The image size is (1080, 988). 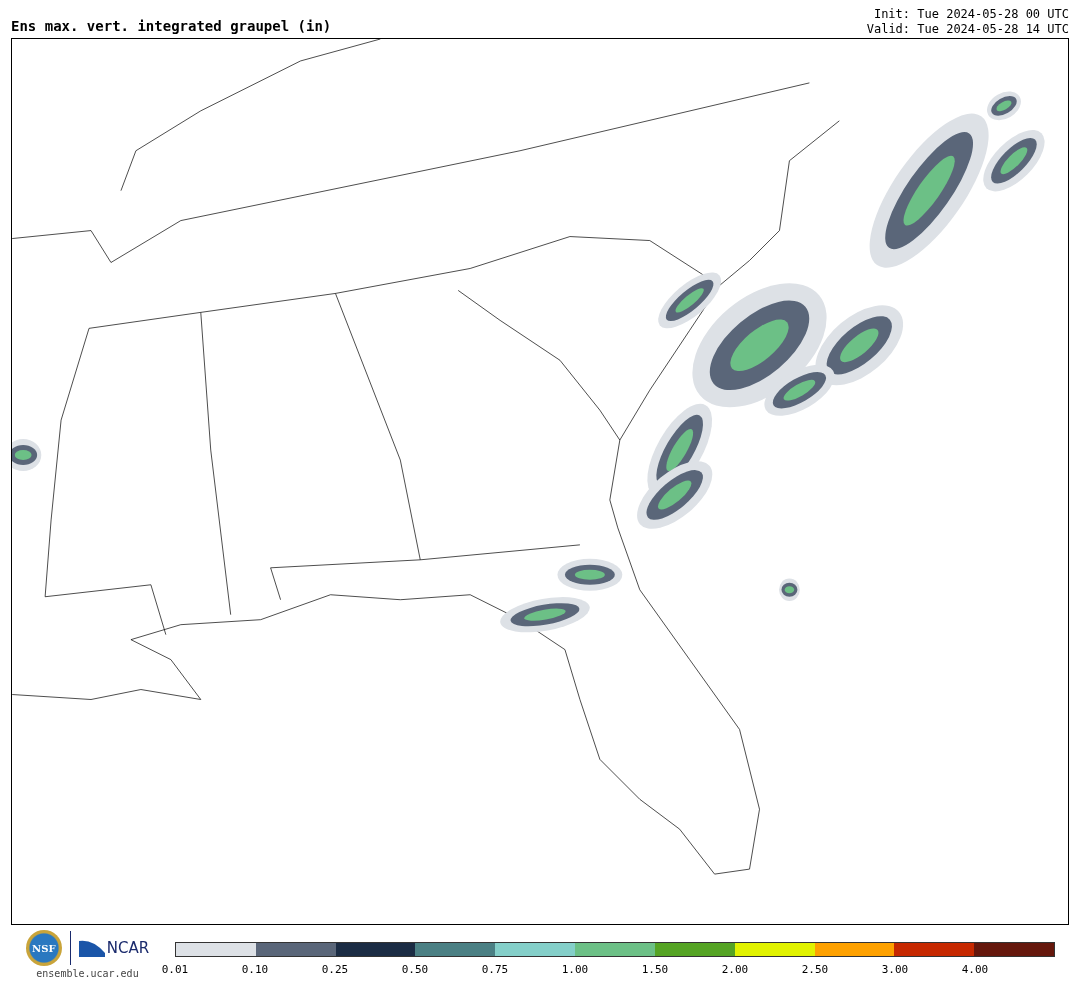 I want to click on init-time: Init: Tue 2024-05-28 00 UTC, so click(x=971, y=14).